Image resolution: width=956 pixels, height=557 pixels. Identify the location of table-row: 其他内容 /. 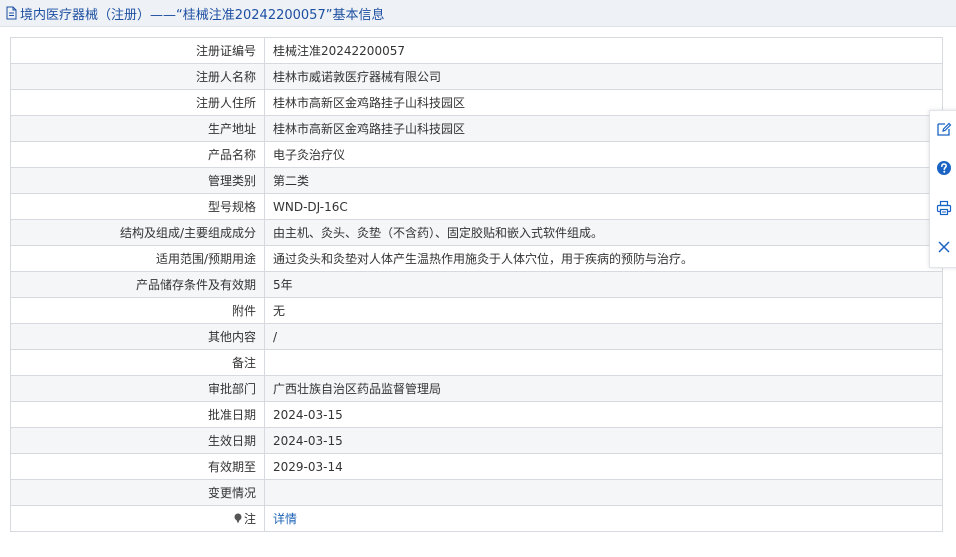
(476, 336).